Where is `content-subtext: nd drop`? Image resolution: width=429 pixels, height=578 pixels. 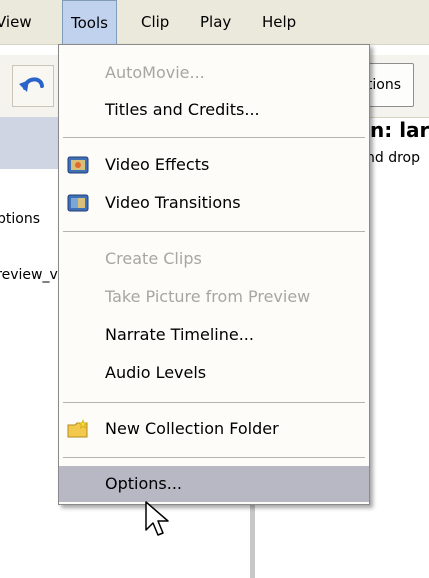
content-subtext: nd drop is located at coordinates (393, 158).